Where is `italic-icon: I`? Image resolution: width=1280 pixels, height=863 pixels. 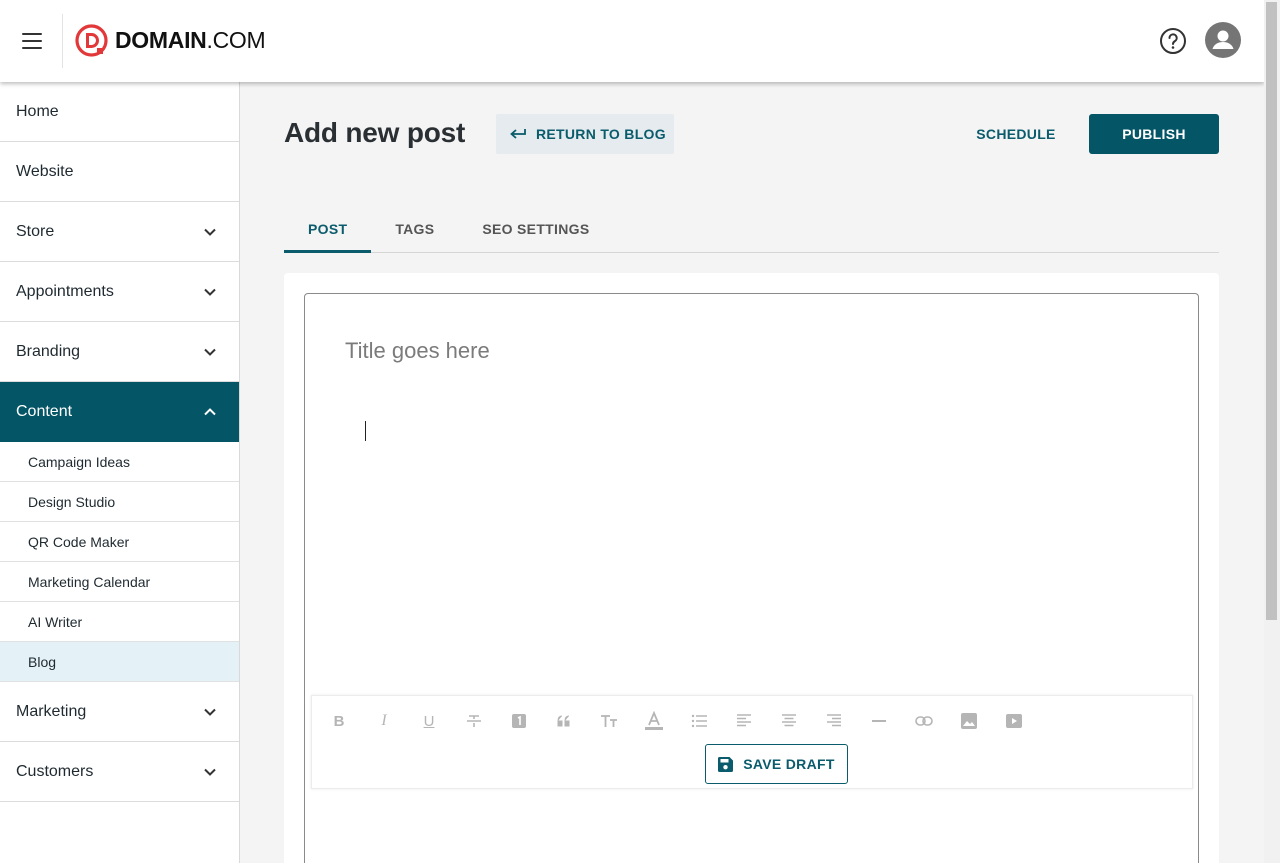 italic-icon: I is located at coordinates (384, 721).